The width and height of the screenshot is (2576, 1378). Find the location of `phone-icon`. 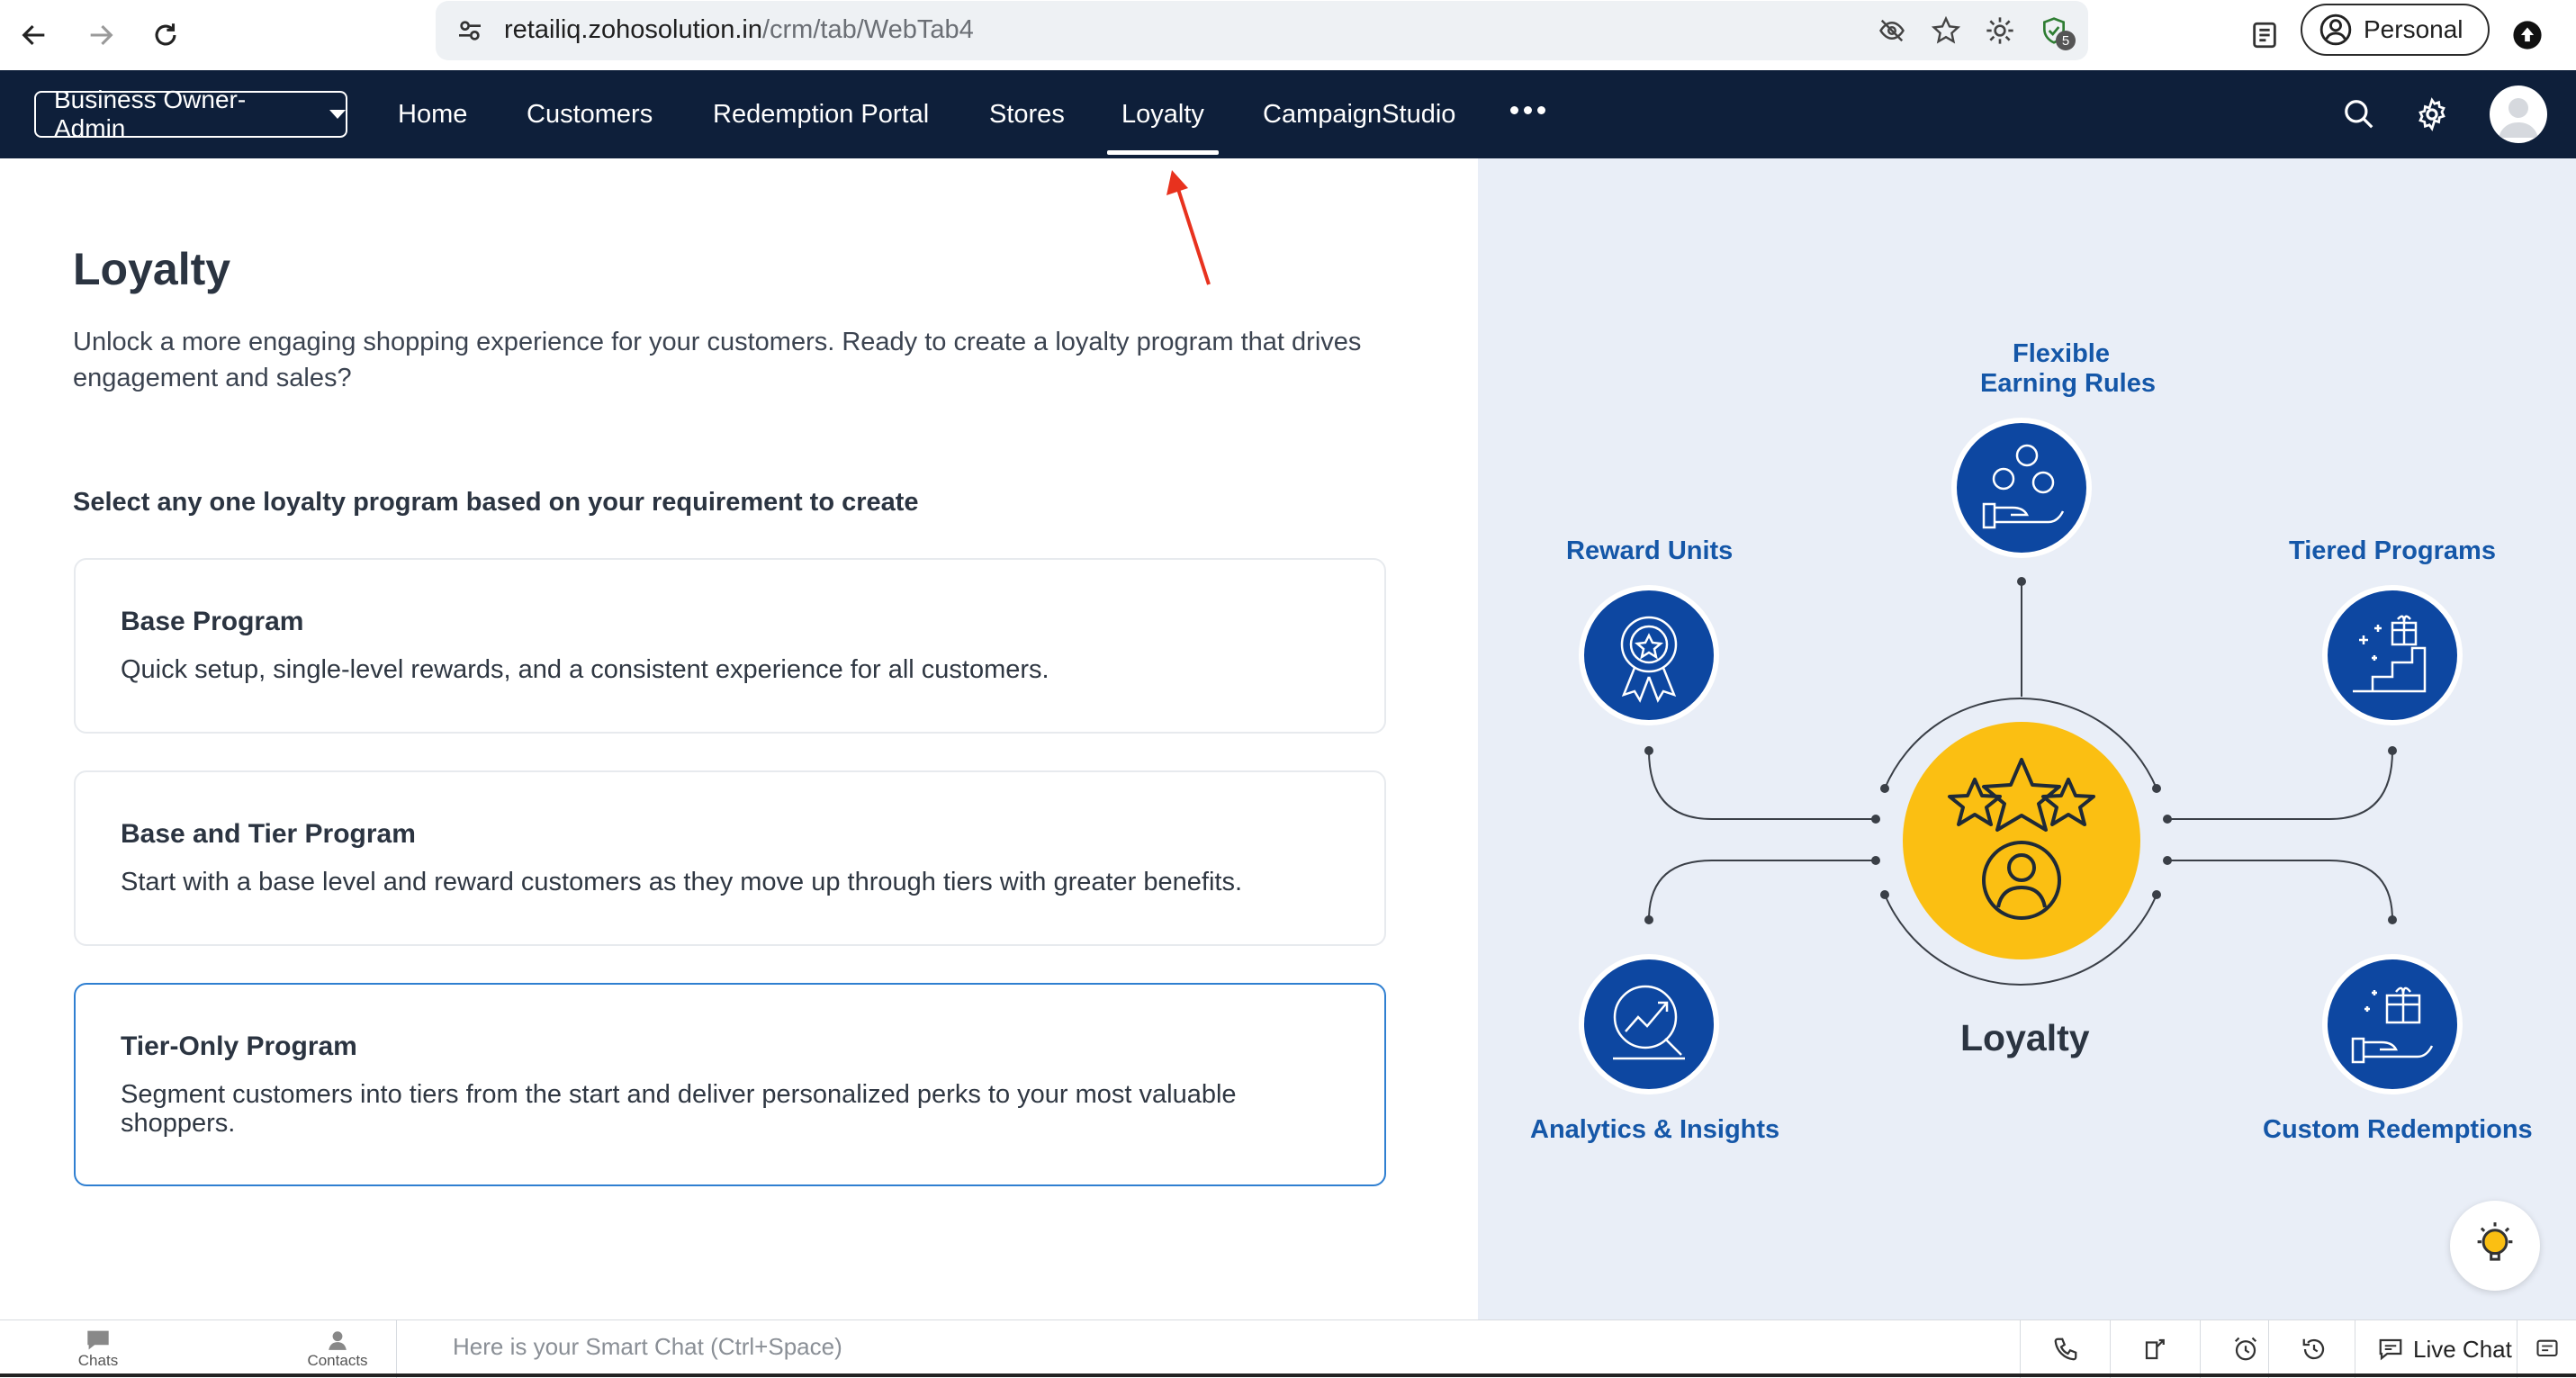

phone-icon is located at coordinates (2065, 1349).